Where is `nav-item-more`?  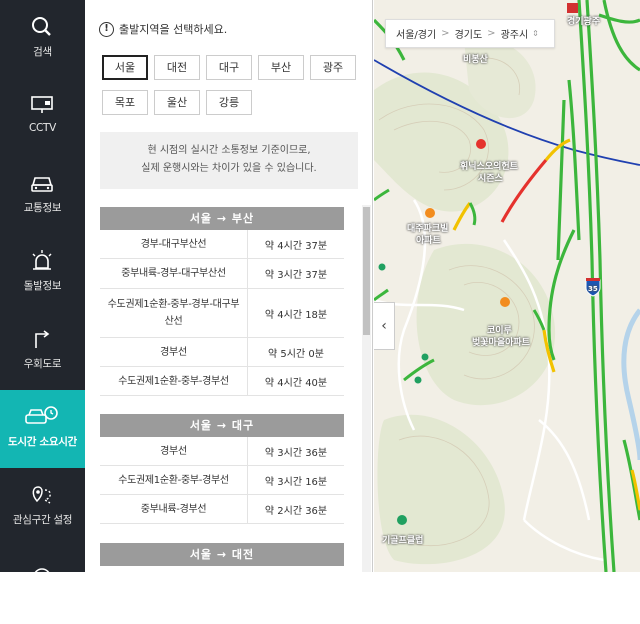
nav-item-more is located at coordinates (42, 585).